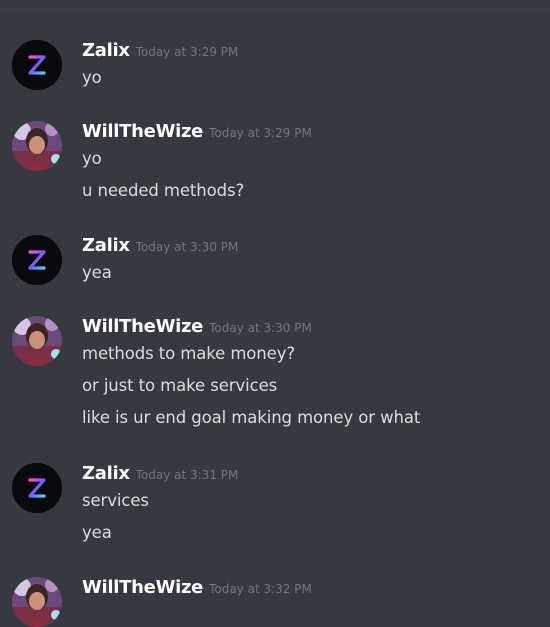  I want to click on message-header: Zalix Today at 3:31 PM, so click(160, 474).